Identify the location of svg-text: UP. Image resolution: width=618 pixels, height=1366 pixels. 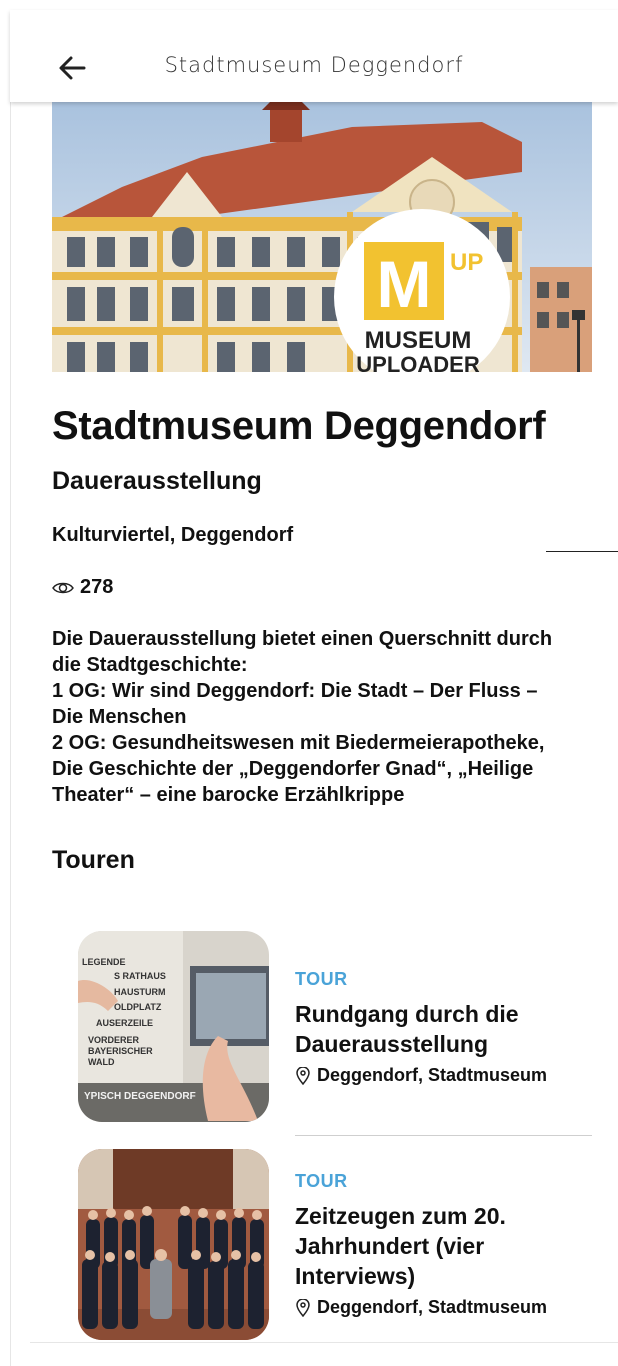
(466, 262).